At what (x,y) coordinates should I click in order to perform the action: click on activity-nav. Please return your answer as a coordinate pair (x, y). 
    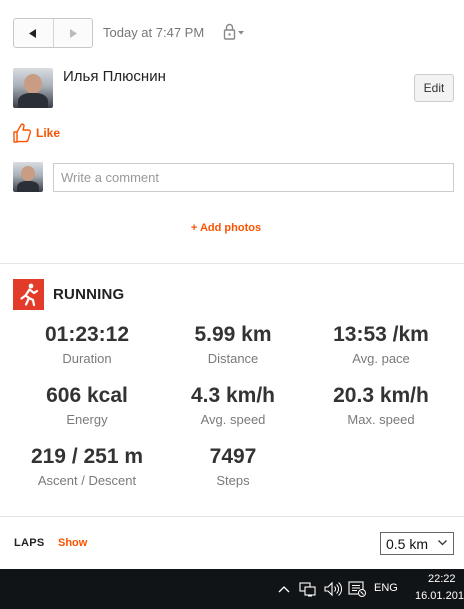
    Looking at the image, I should click on (53, 33).